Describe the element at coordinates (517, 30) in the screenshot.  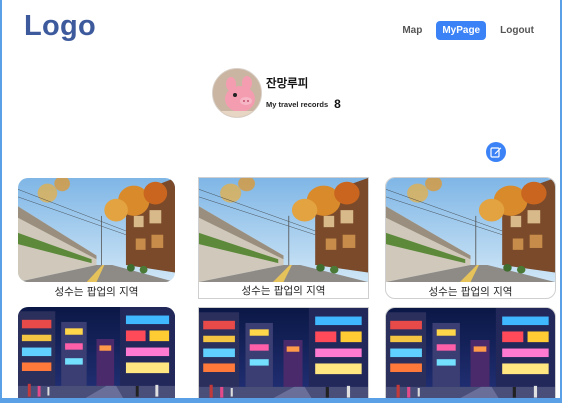
I see `nav-logout: Logout` at that location.